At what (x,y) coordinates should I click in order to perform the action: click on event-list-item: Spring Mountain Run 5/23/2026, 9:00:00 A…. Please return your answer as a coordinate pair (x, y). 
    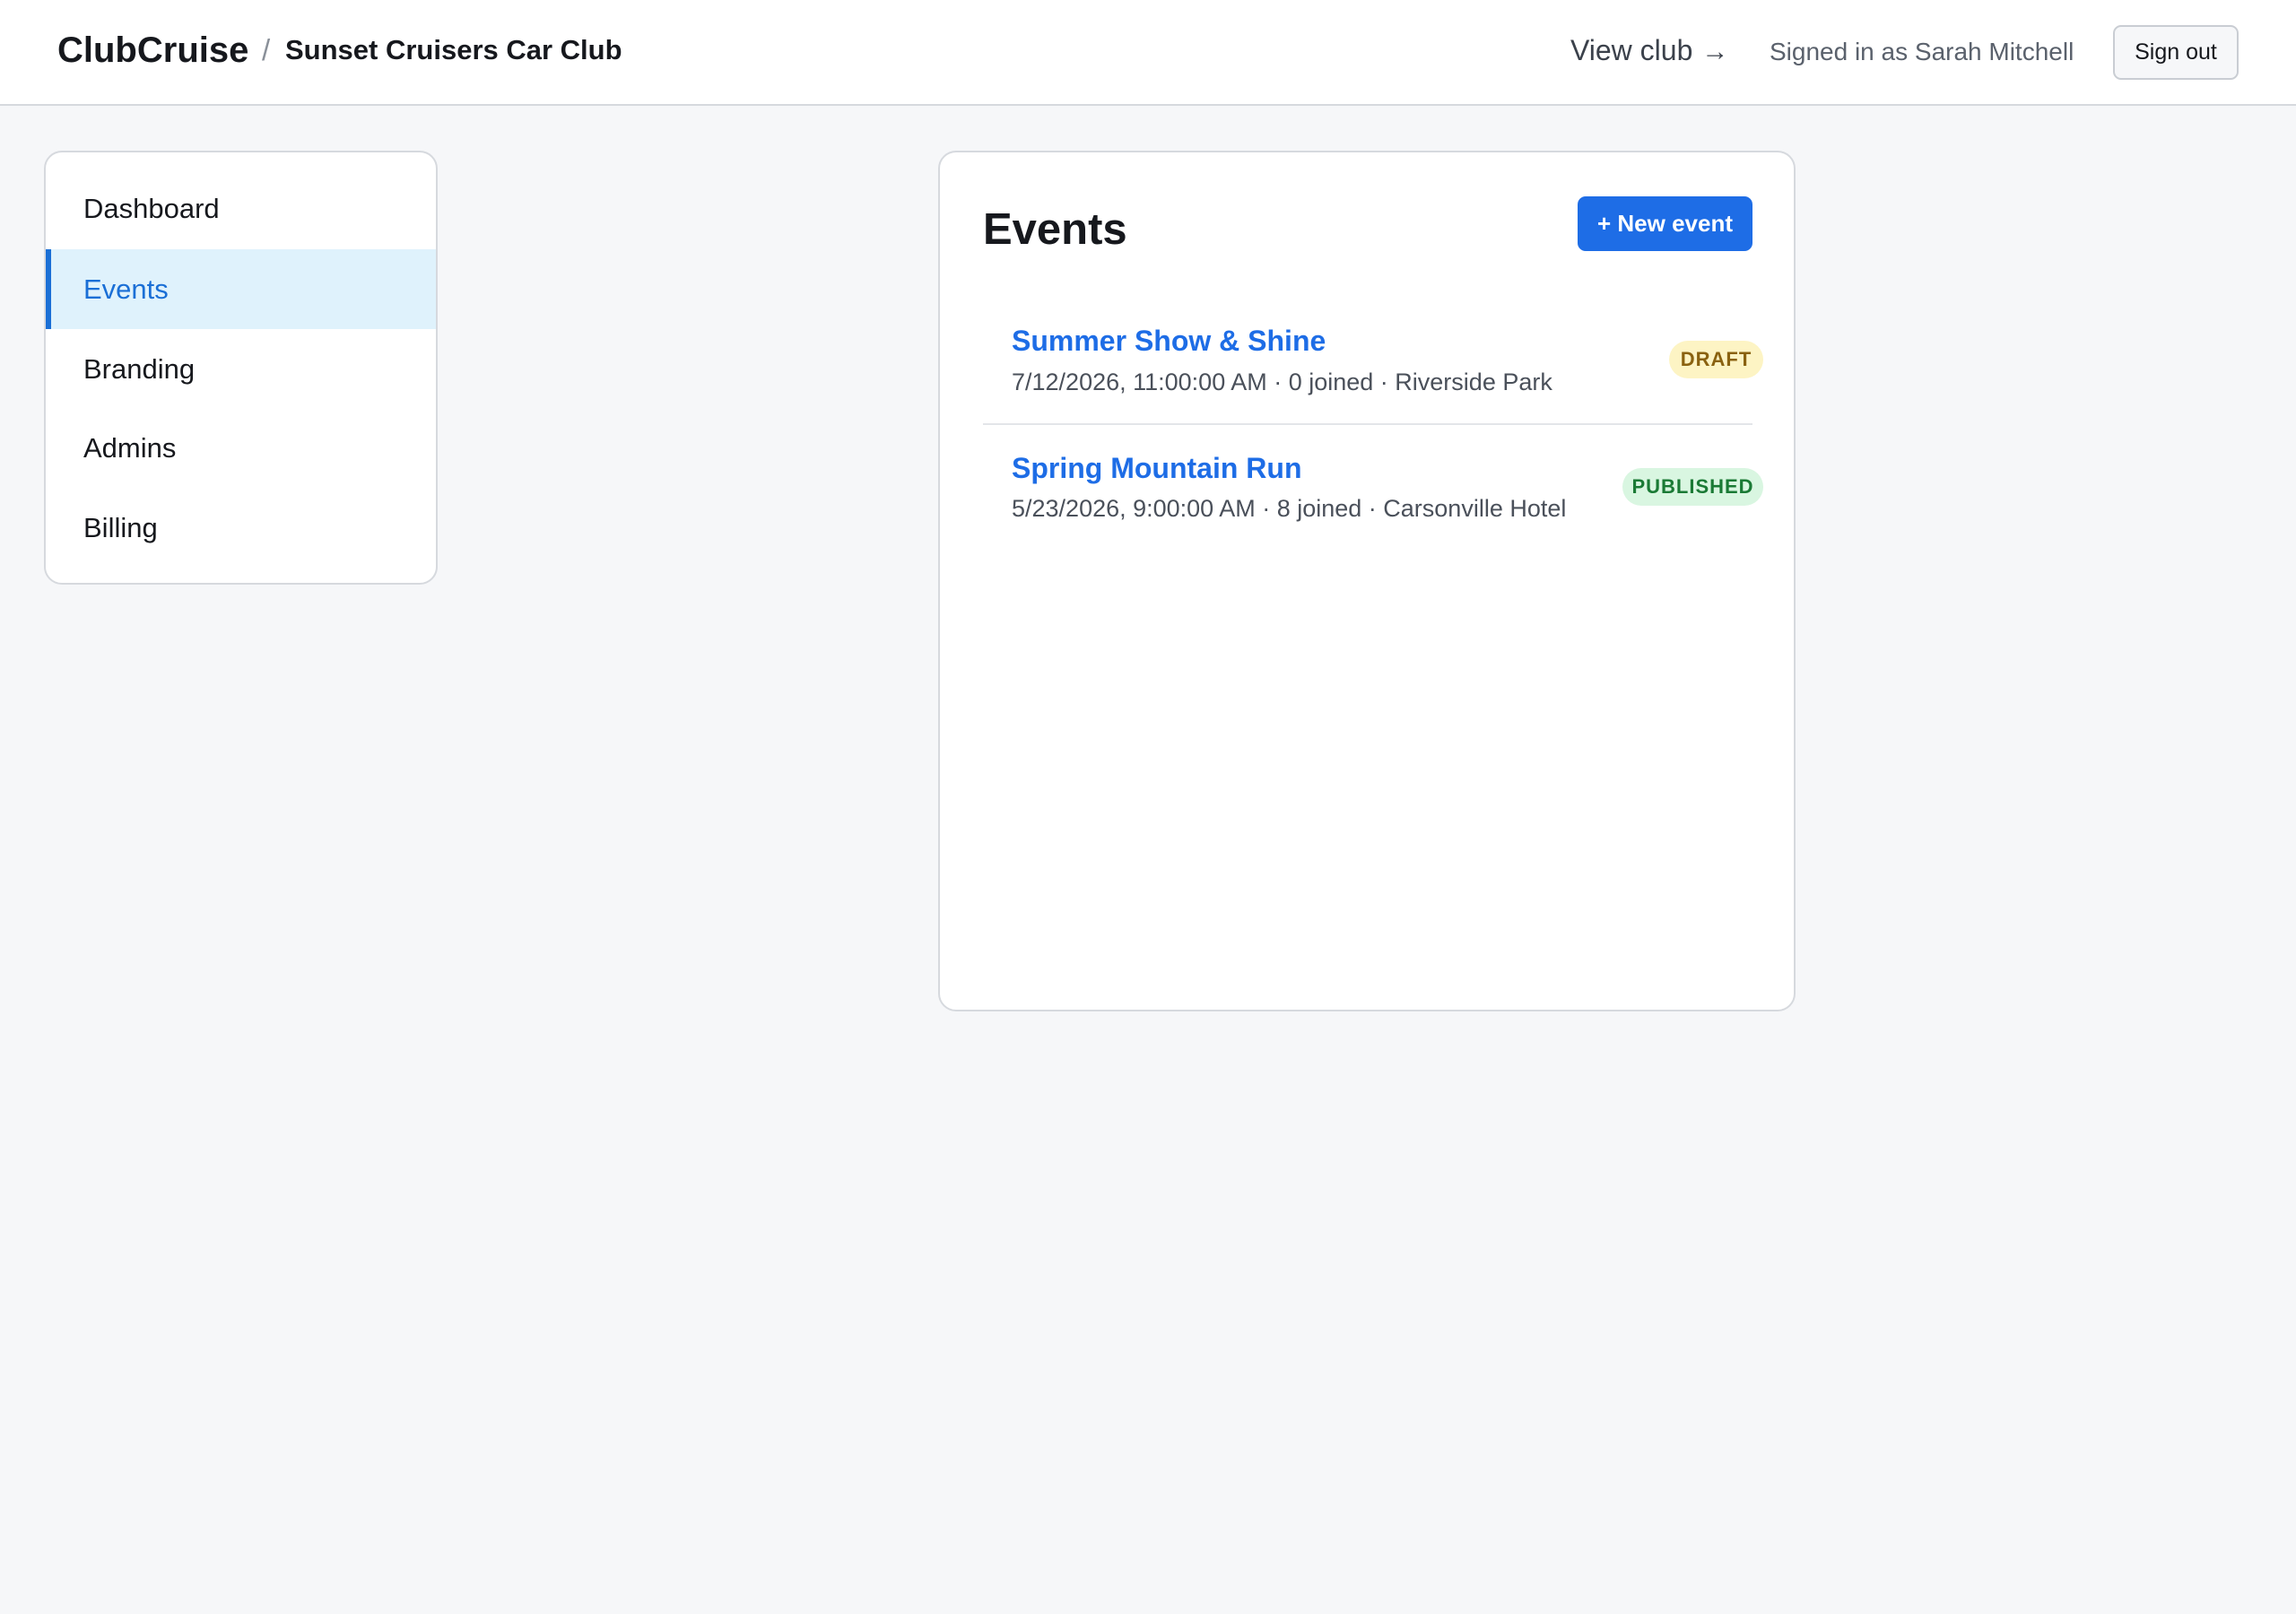
    Looking at the image, I should click on (1373, 489).